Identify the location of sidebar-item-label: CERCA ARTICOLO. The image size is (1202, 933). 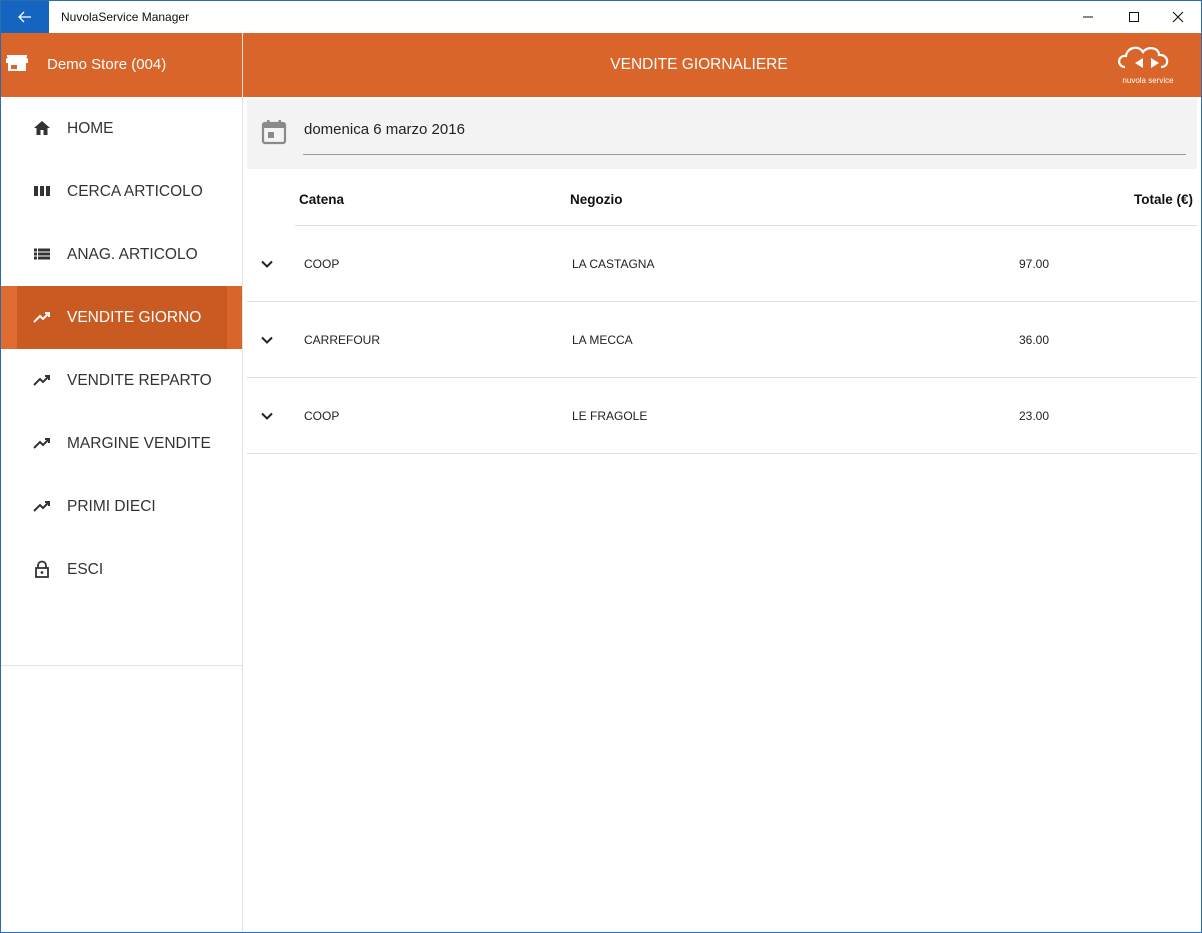
(135, 191).